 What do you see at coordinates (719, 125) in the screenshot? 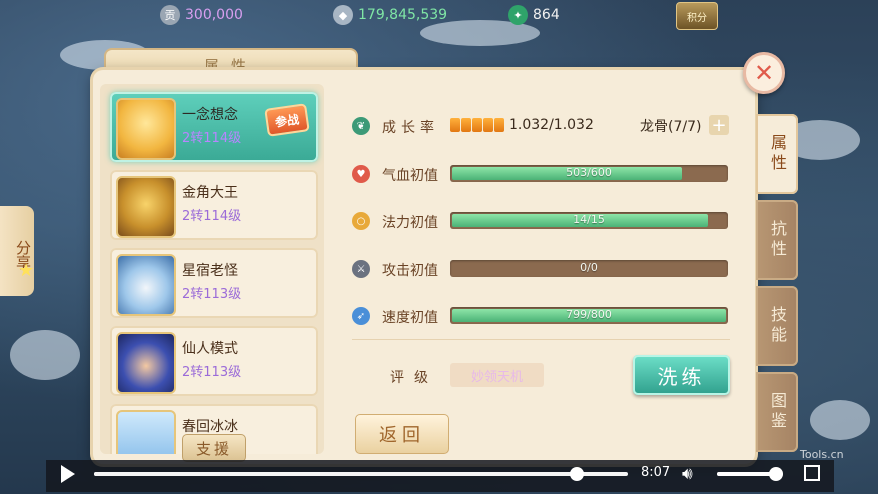
I see `add-dragon-bone-button: +` at bounding box center [719, 125].